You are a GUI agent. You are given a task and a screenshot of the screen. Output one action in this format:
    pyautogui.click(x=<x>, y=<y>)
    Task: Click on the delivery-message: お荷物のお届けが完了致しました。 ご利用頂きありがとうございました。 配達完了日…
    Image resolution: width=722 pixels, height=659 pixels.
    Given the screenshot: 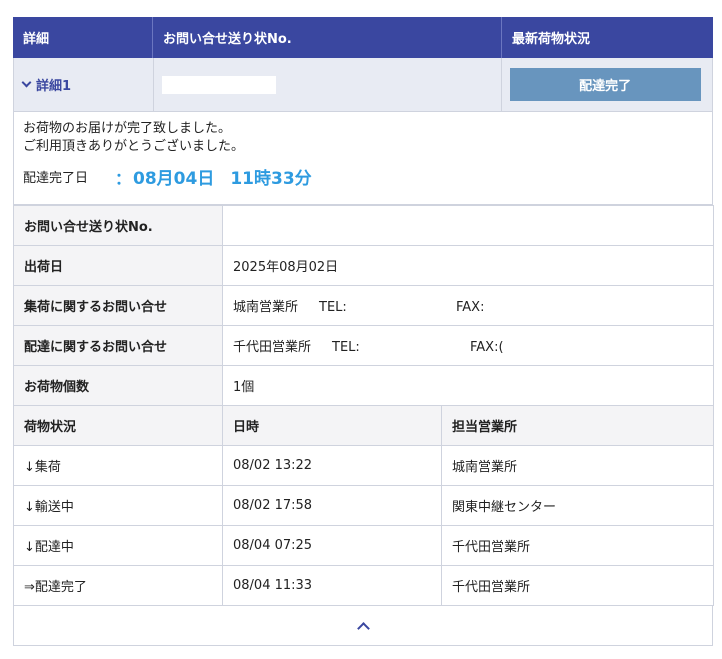 What is the action you would take?
    pyautogui.click(x=363, y=158)
    